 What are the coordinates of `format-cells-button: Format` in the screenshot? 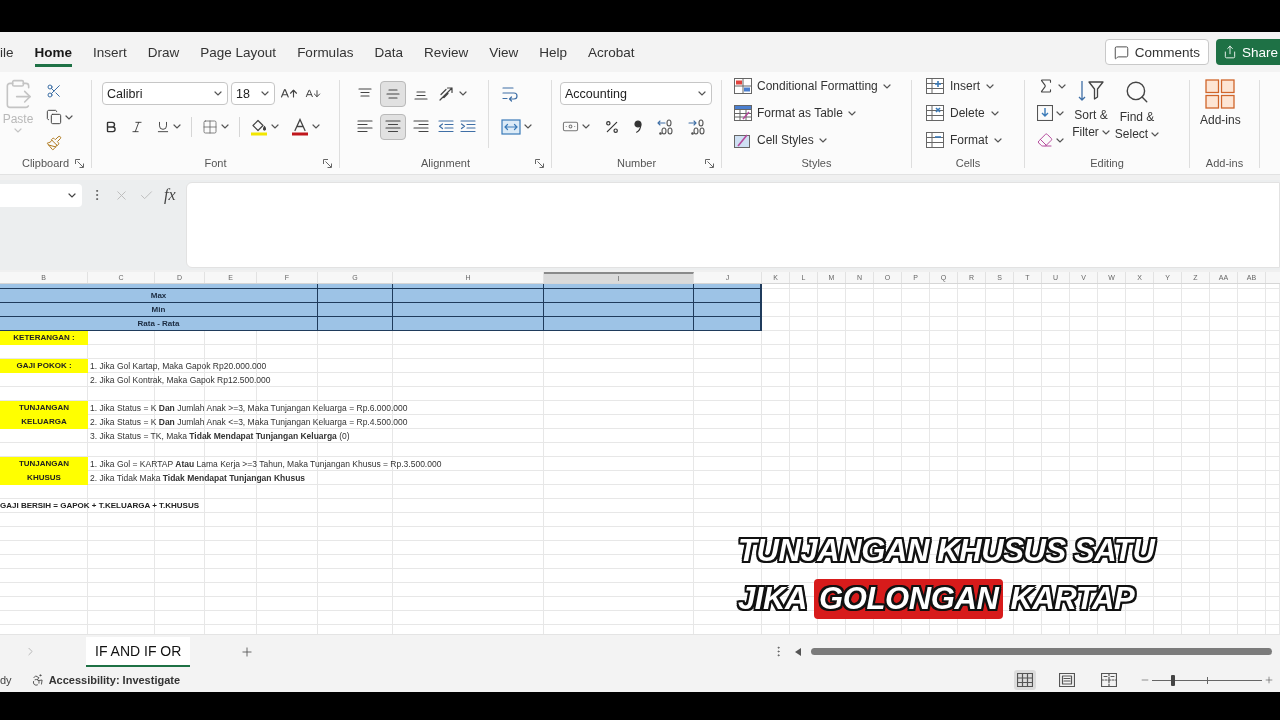 It's located at (964, 140).